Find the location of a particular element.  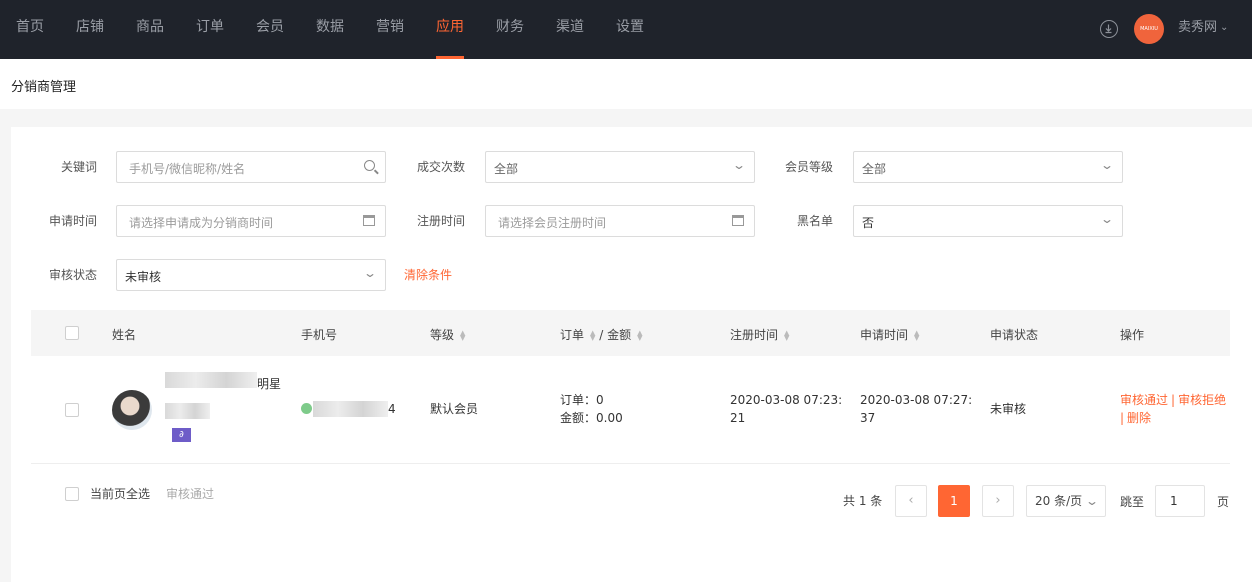

member-level-value: 全部 is located at coordinates (874, 169).